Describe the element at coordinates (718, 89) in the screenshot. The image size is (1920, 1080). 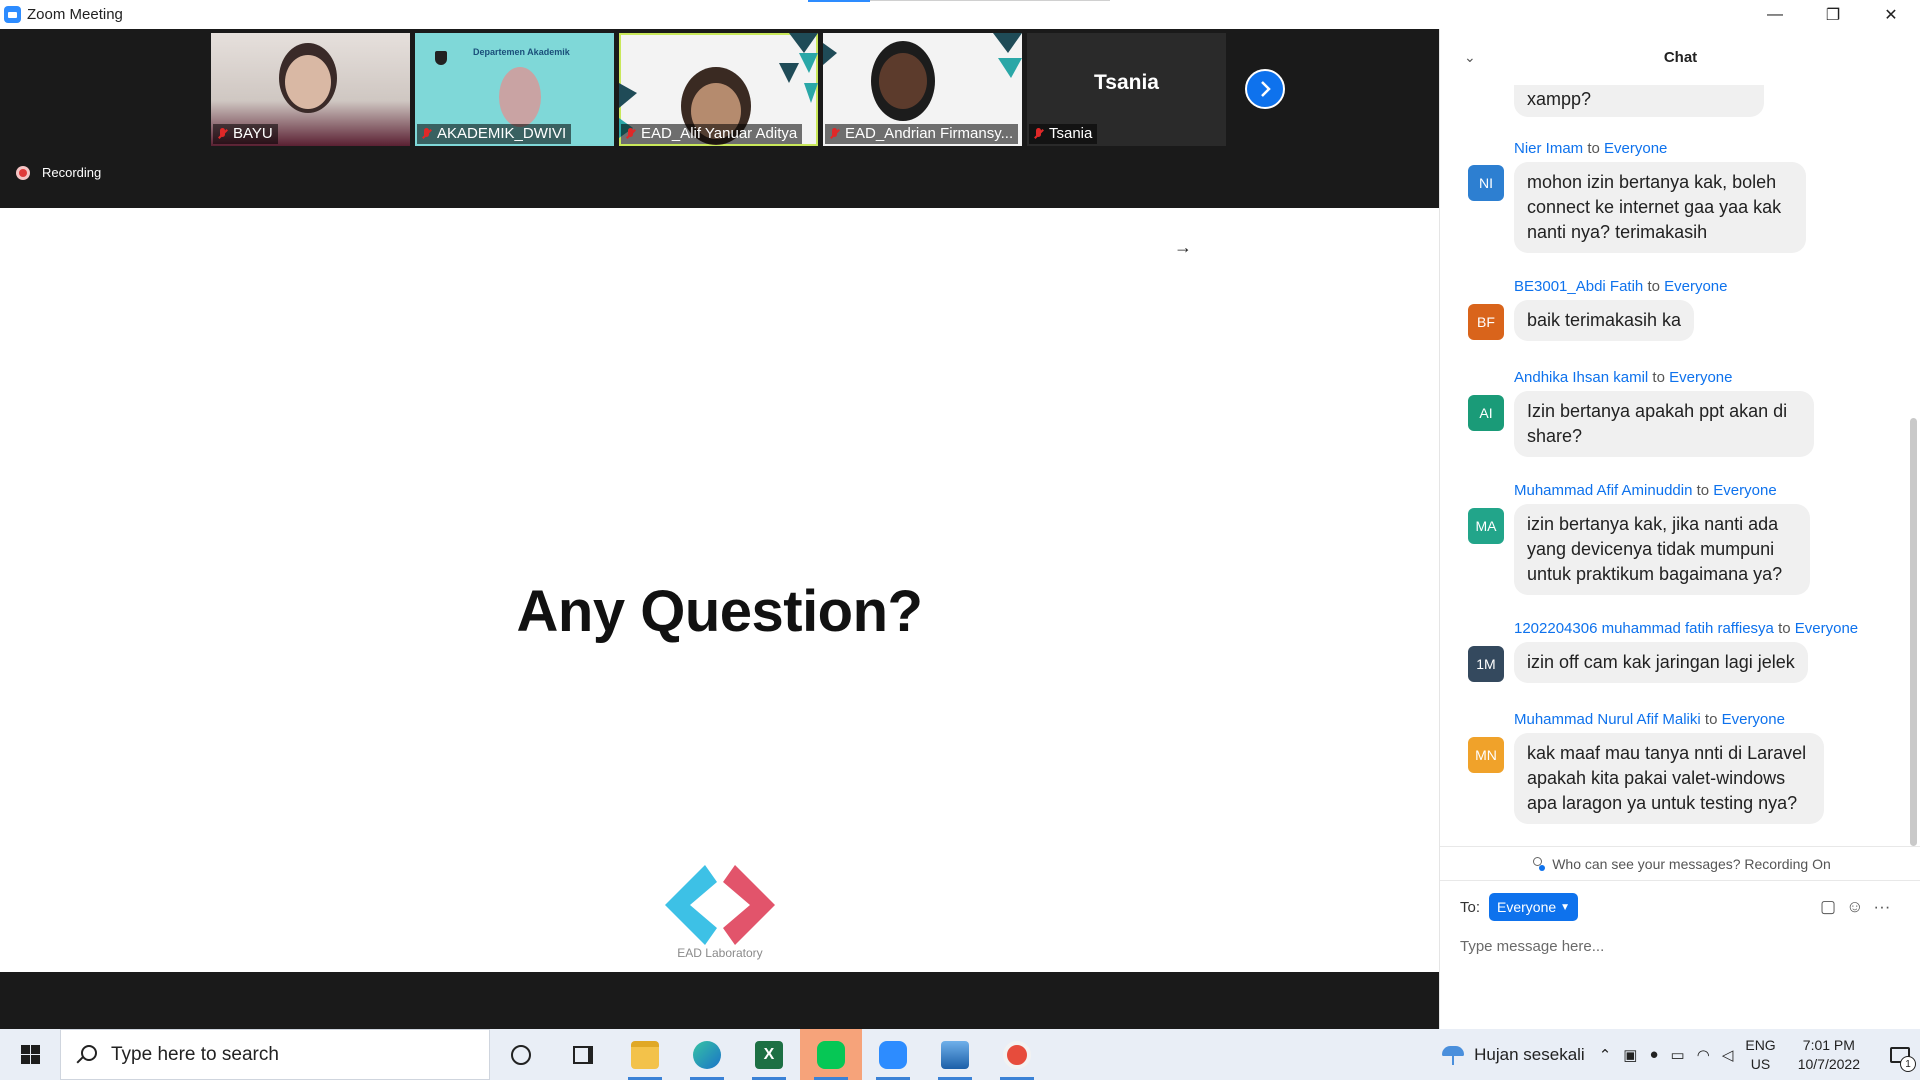
I see `participant-tile-active-speaker: EAD_Alif Yanuar Aditya` at that location.